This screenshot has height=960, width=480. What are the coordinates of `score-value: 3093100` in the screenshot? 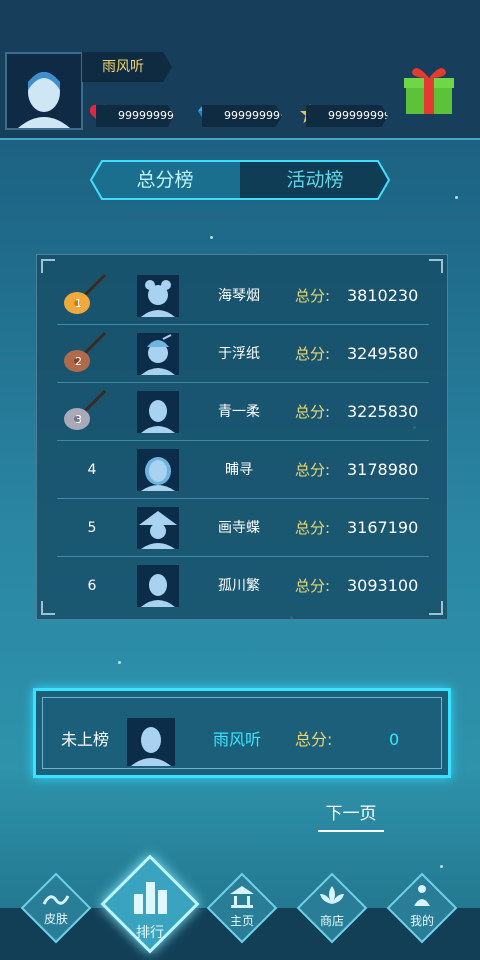 It's located at (383, 585).